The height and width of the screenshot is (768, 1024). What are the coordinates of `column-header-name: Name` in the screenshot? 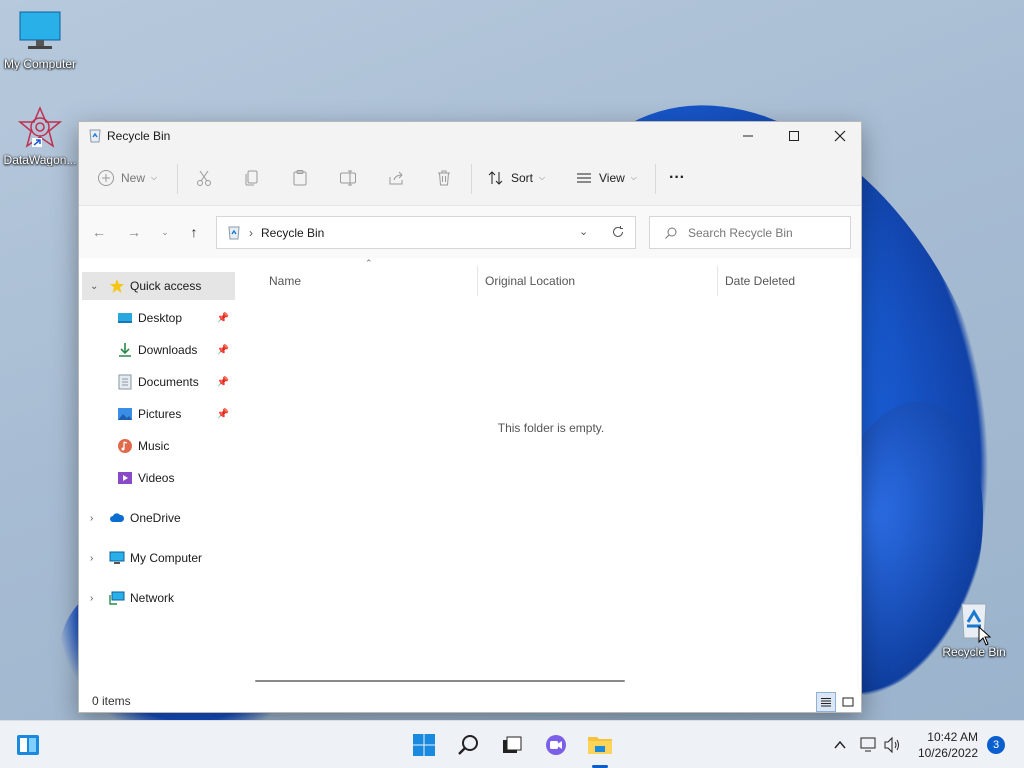 It's located at (285, 281).